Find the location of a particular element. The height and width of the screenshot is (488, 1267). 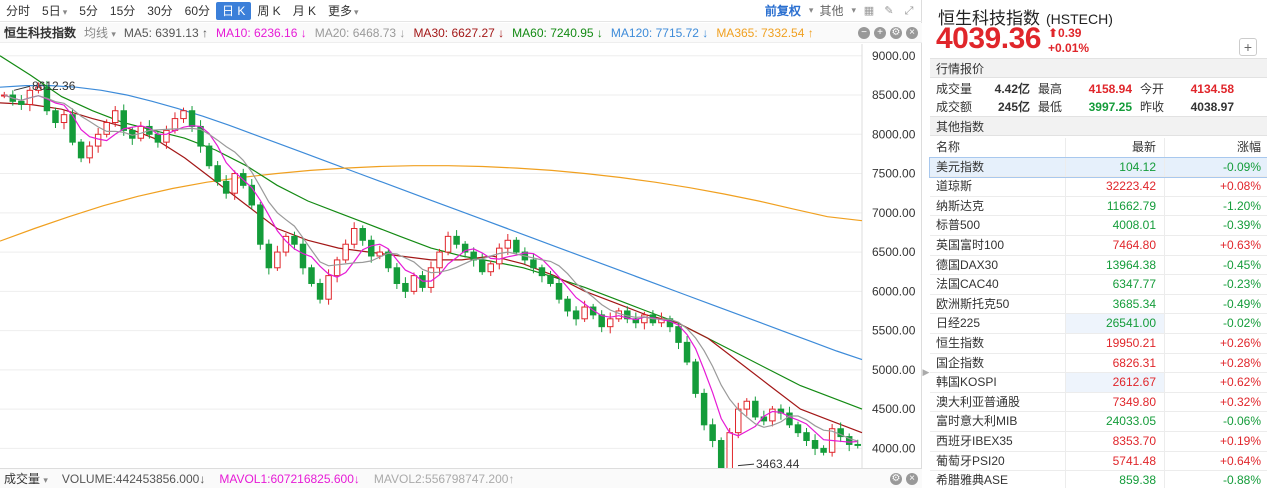

grid-icon: ▦ is located at coordinates (869, 11).